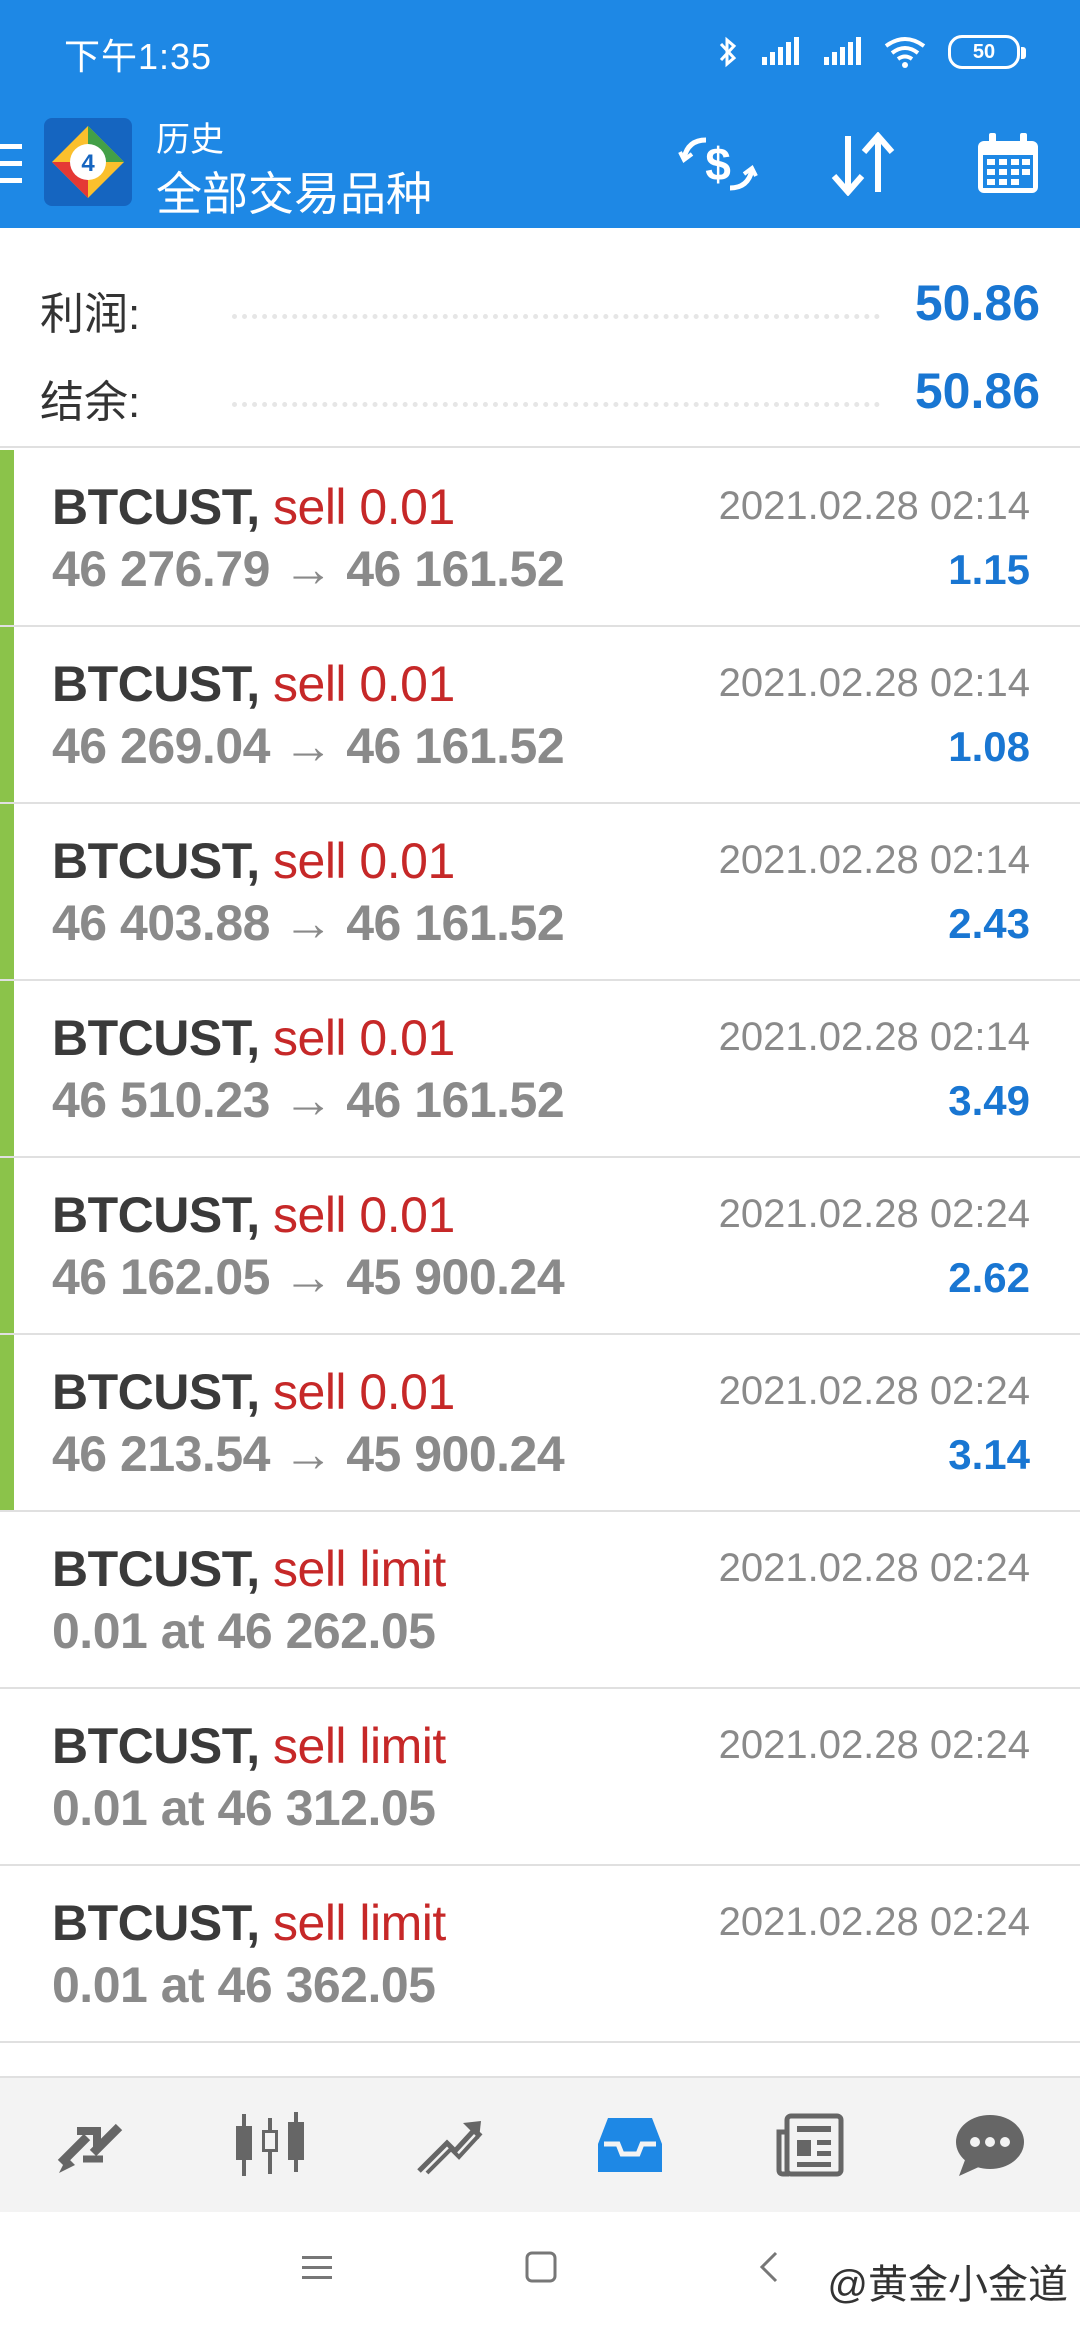 Image resolution: width=1080 pixels, height=2340 pixels. What do you see at coordinates (810, 2145) in the screenshot?
I see `news-icon` at bounding box center [810, 2145].